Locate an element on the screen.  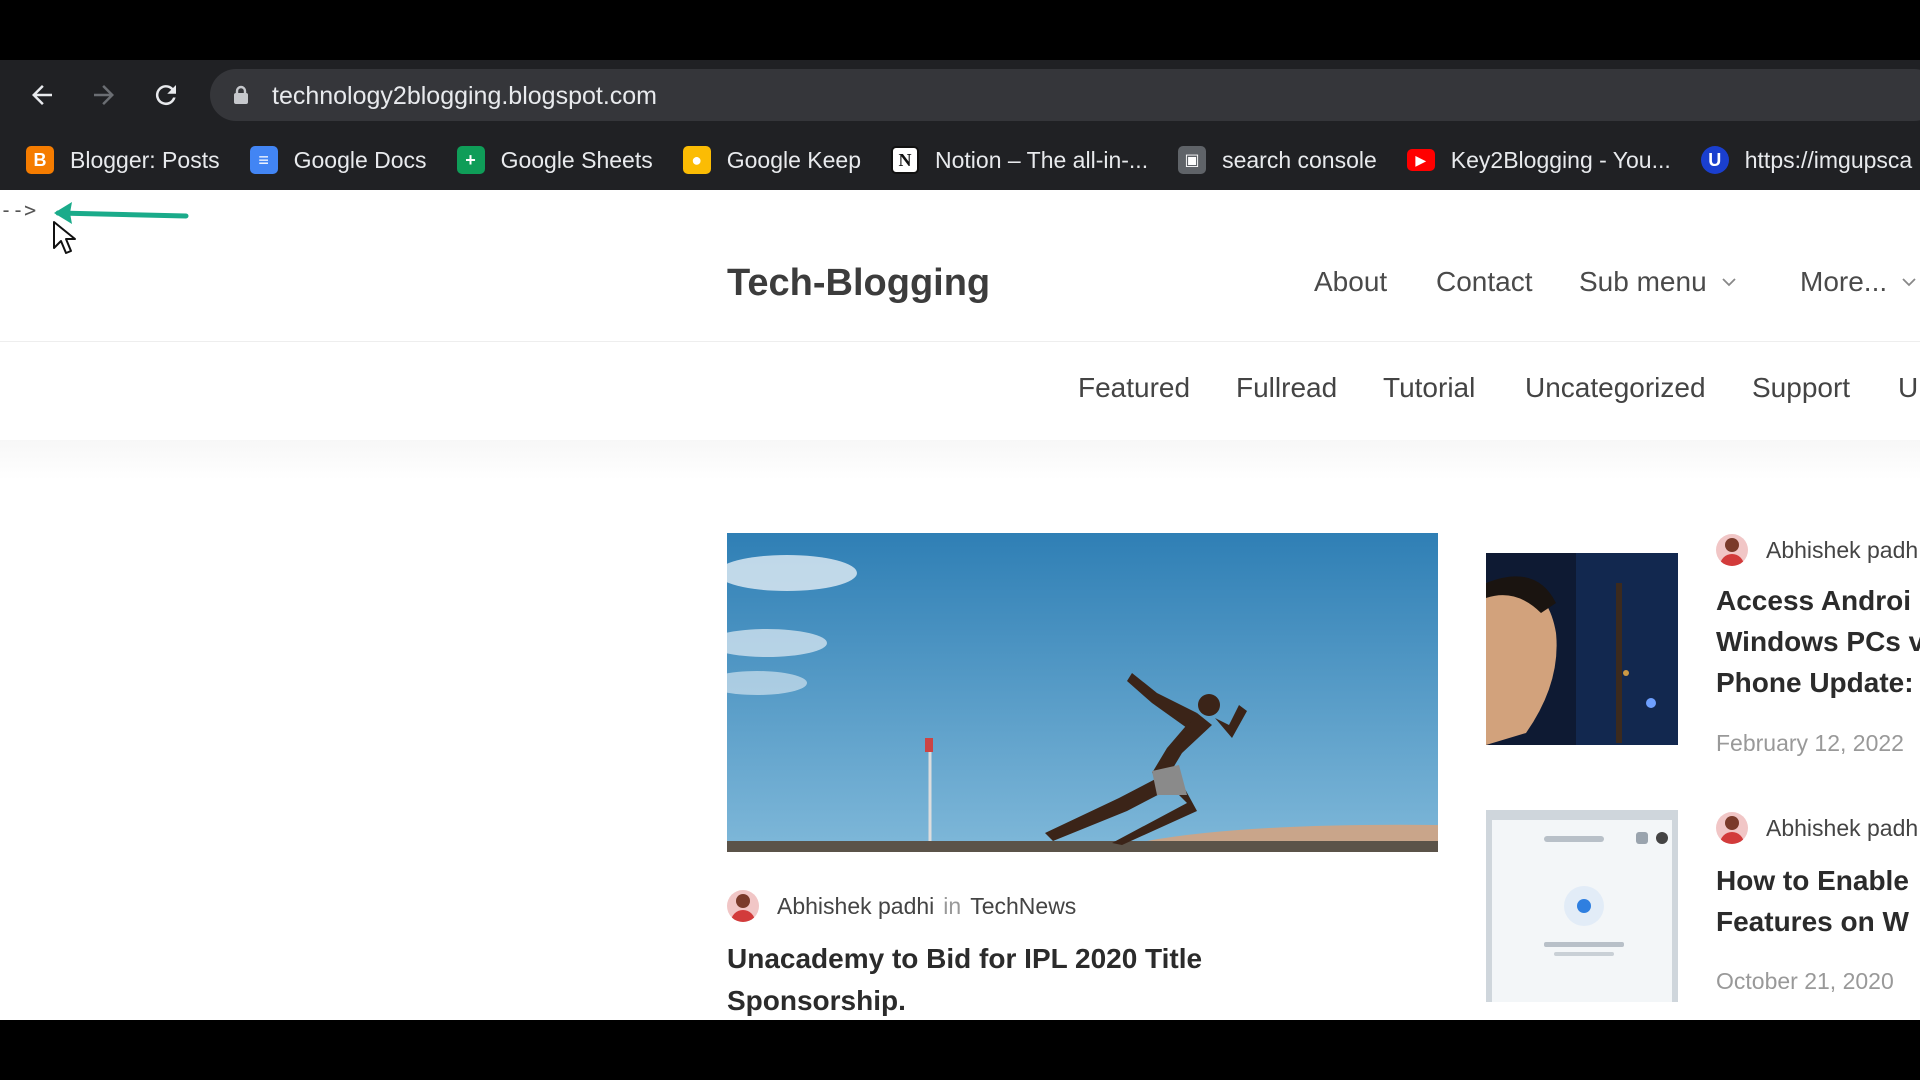
side-post-2-title-line: How to Enable is located at coordinates (1812, 880).